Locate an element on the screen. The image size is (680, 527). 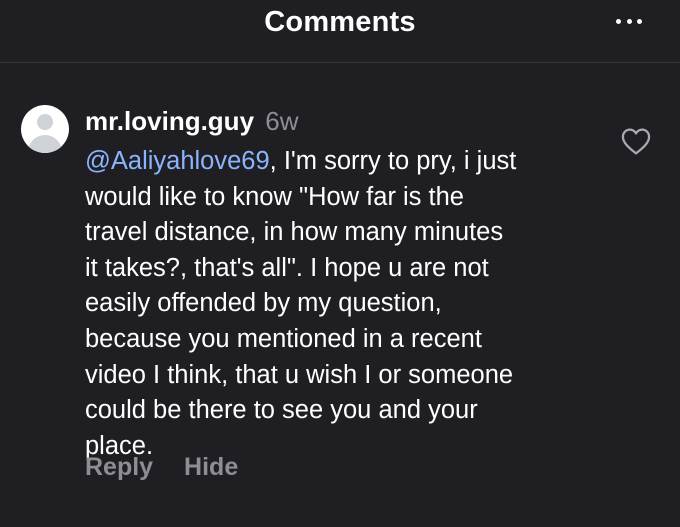
comment-line-text: , I'm sorry to pry, i just is located at coordinates (393, 161).